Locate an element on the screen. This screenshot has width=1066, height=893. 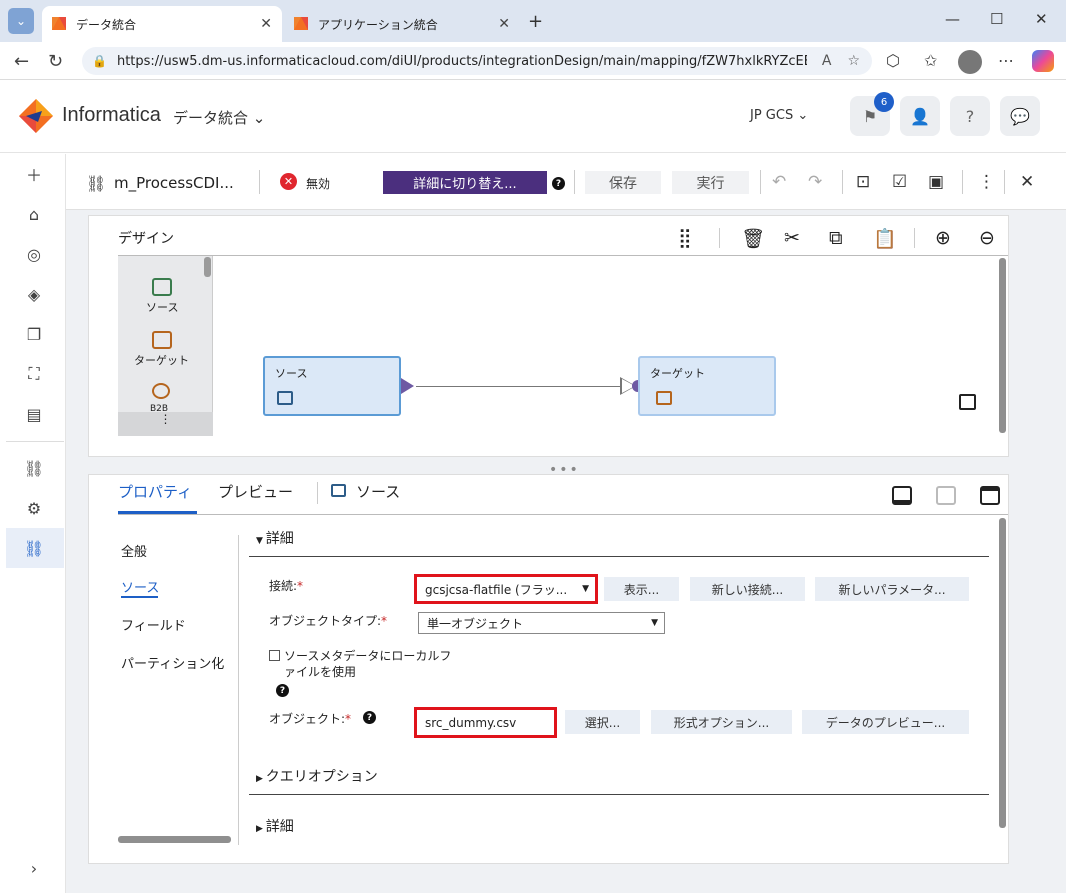
back-arrow-icon: ← is located at coordinates (21, 61).